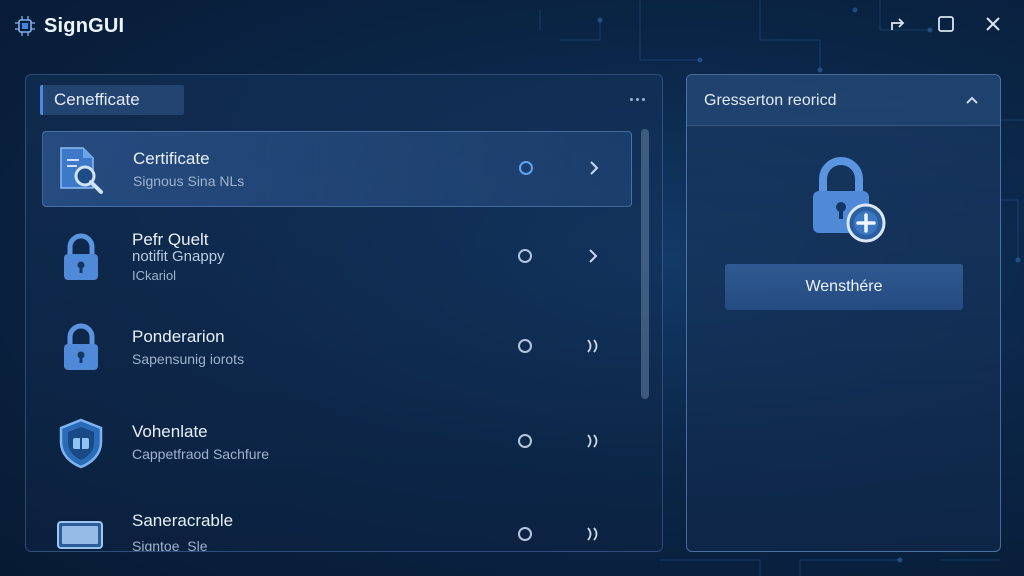 This screenshot has width=1024, height=576. I want to click on details-panel-title: Gresserton reoricd, so click(770, 100).